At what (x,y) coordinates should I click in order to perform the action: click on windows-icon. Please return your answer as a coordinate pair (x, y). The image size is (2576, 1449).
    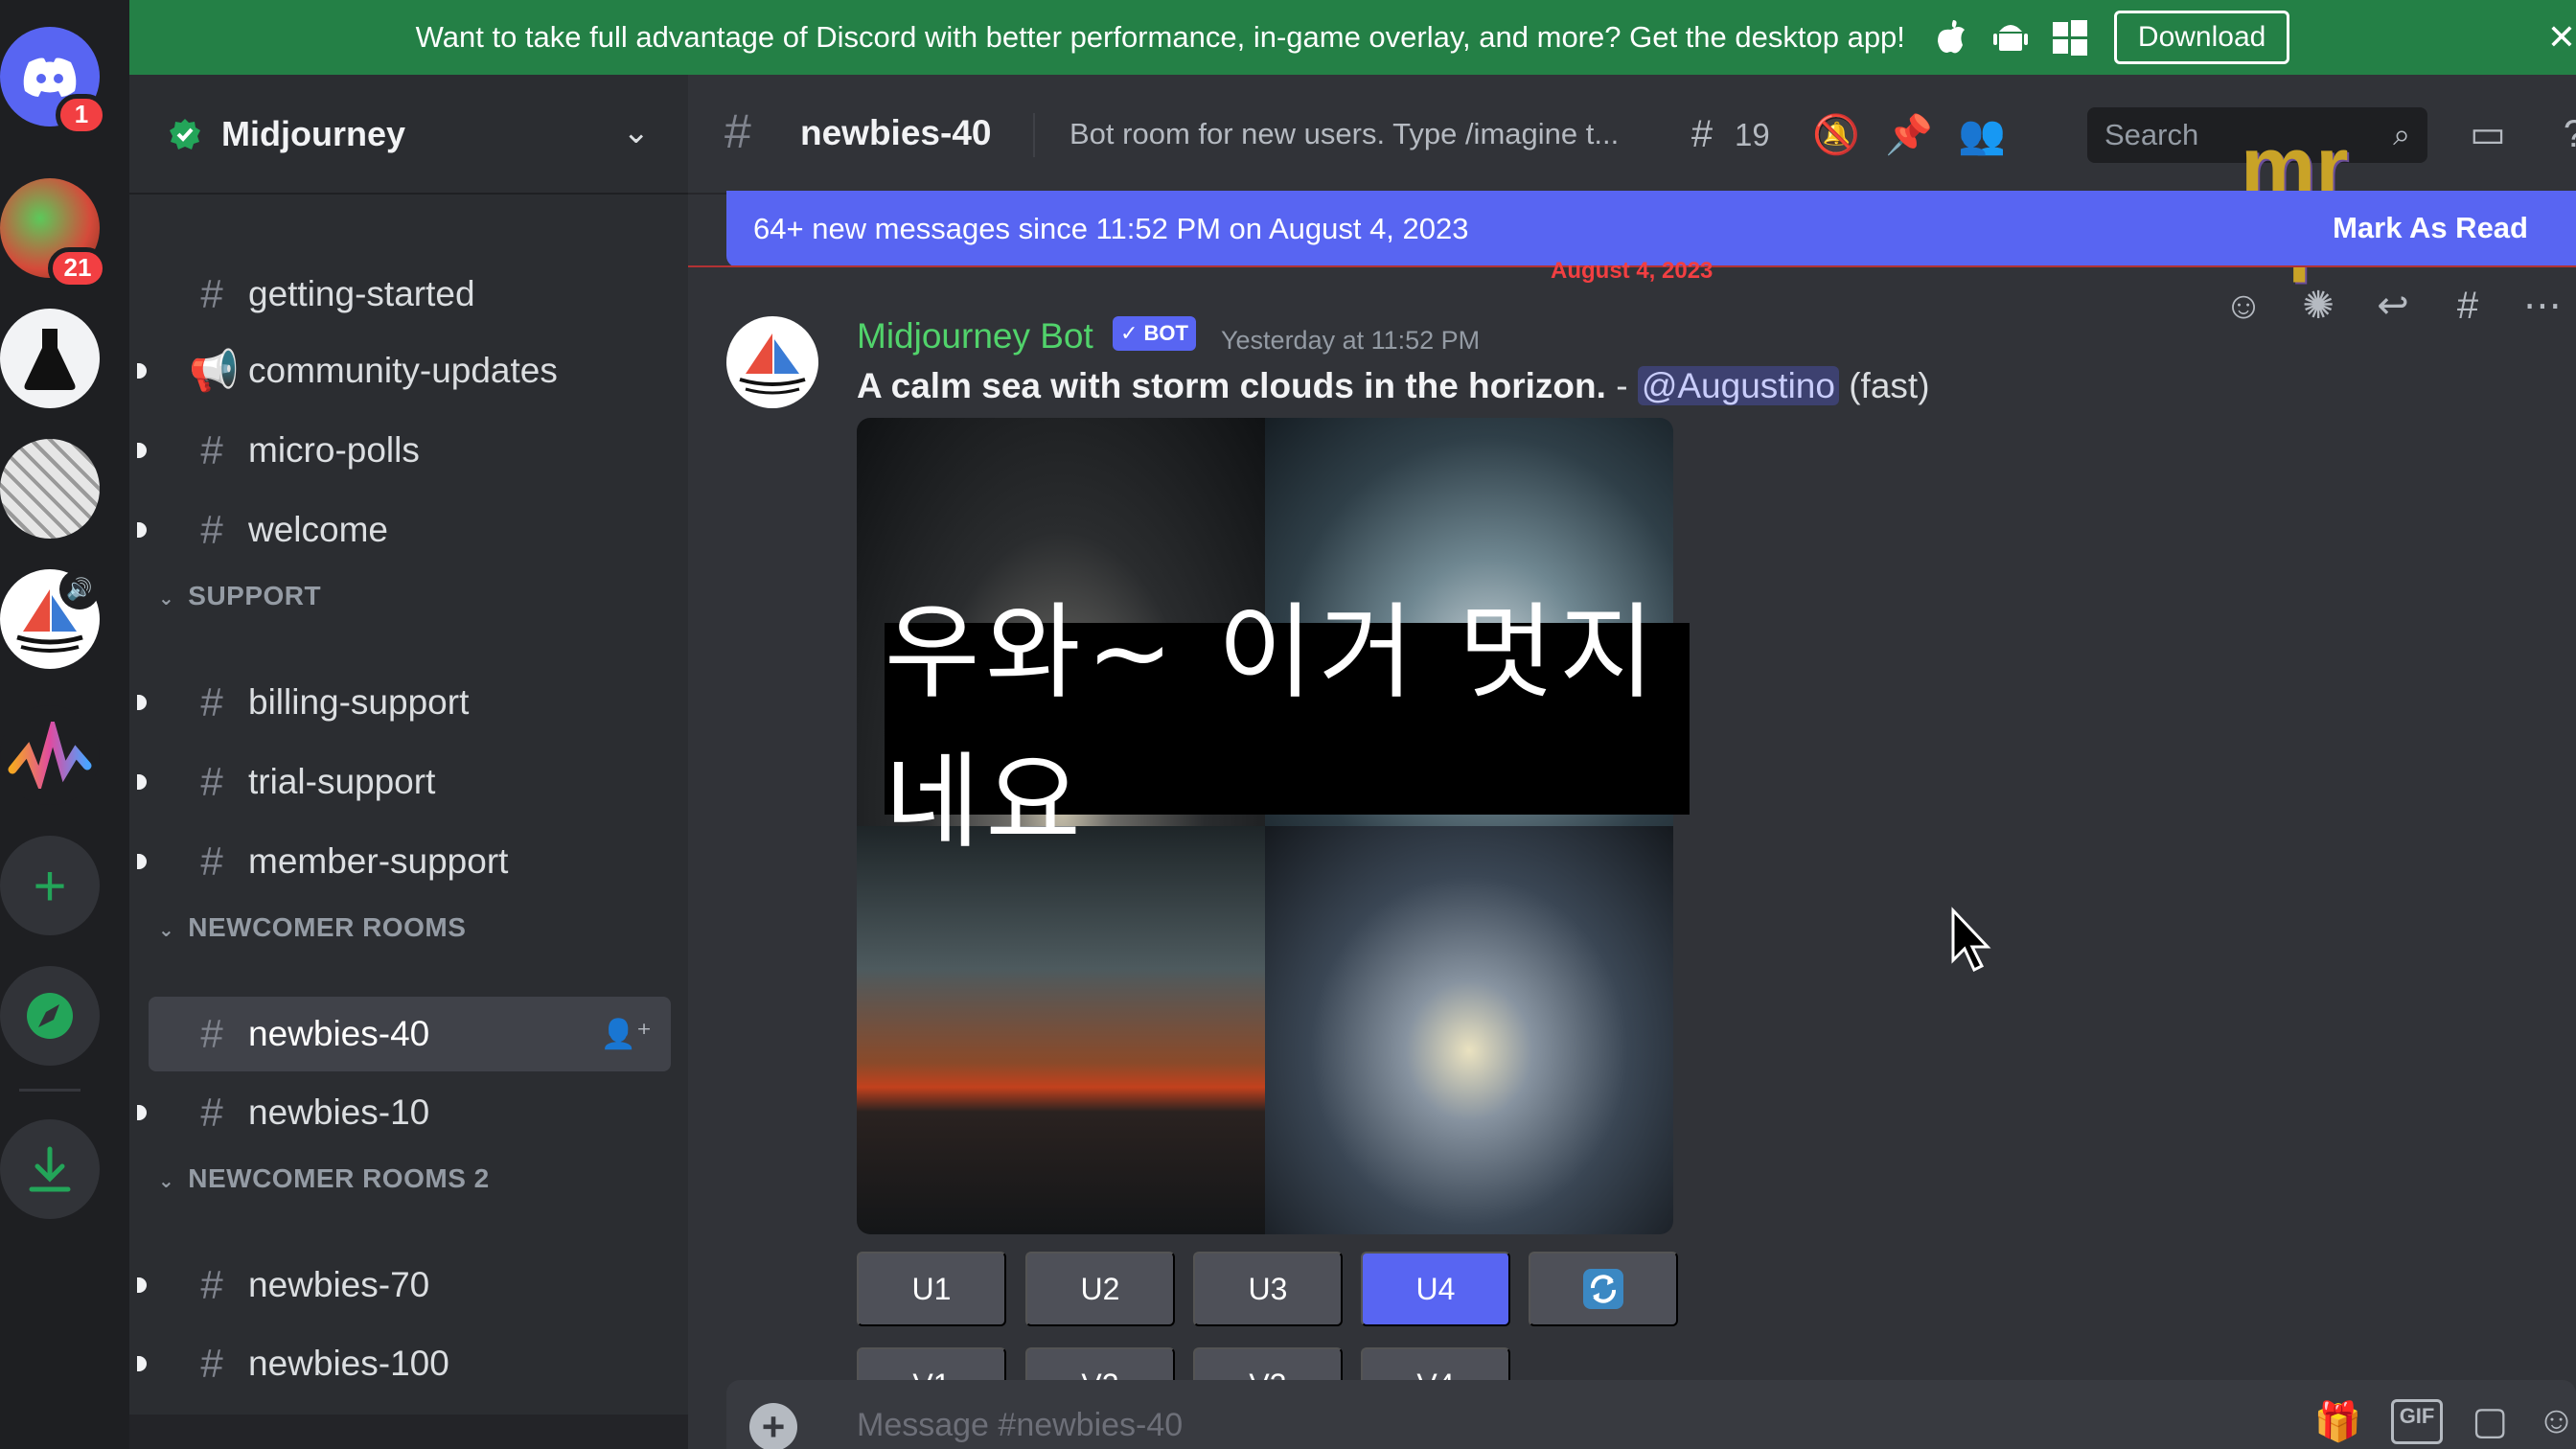
    Looking at the image, I should click on (2070, 37).